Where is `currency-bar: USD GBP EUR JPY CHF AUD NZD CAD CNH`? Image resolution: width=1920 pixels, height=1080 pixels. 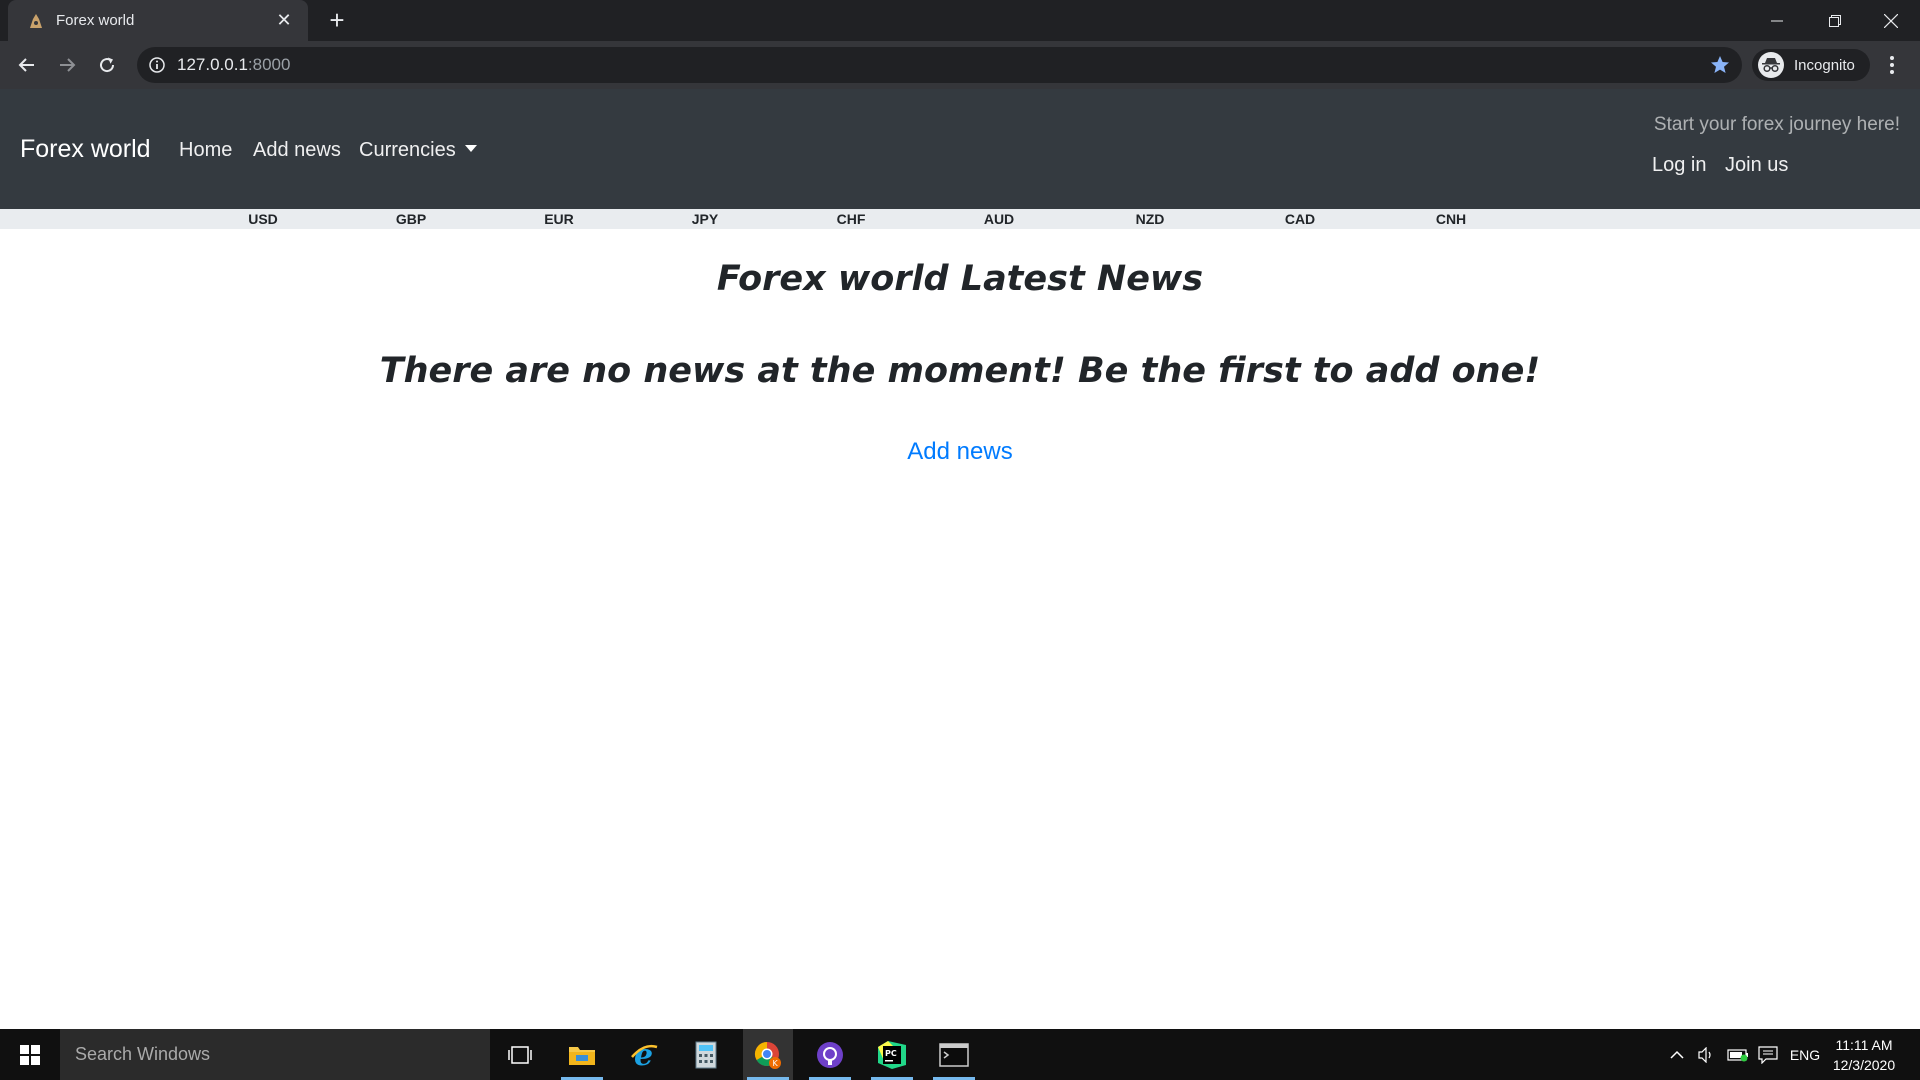 currency-bar: USD GBP EUR JPY CHF AUD NZD CAD CNH is located at coordinates (960, 219).